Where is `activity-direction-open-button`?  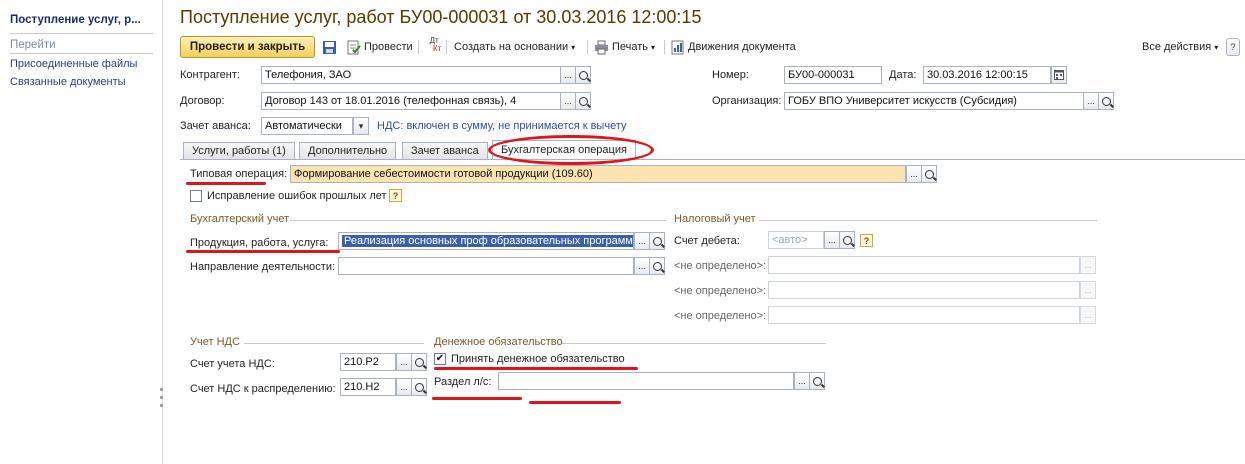
activity-direction-open-button is located at coordinates (657, 266).